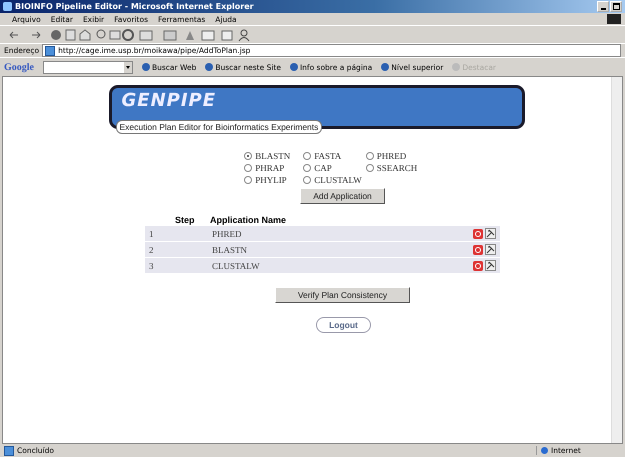 The width and height of the screenshot is (625, 457). I want to click on logout-button: Logout, so click(343, 325).